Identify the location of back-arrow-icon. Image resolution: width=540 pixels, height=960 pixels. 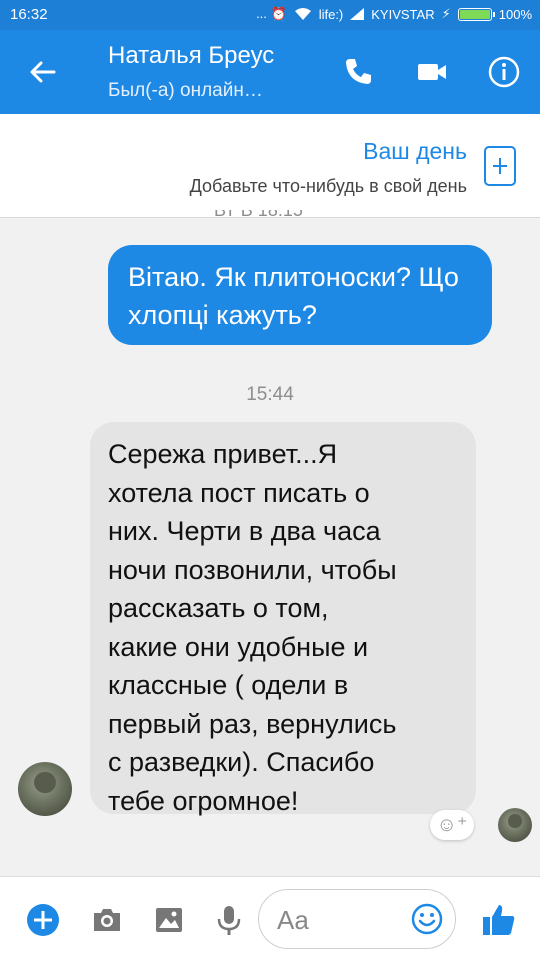
(42, 72).